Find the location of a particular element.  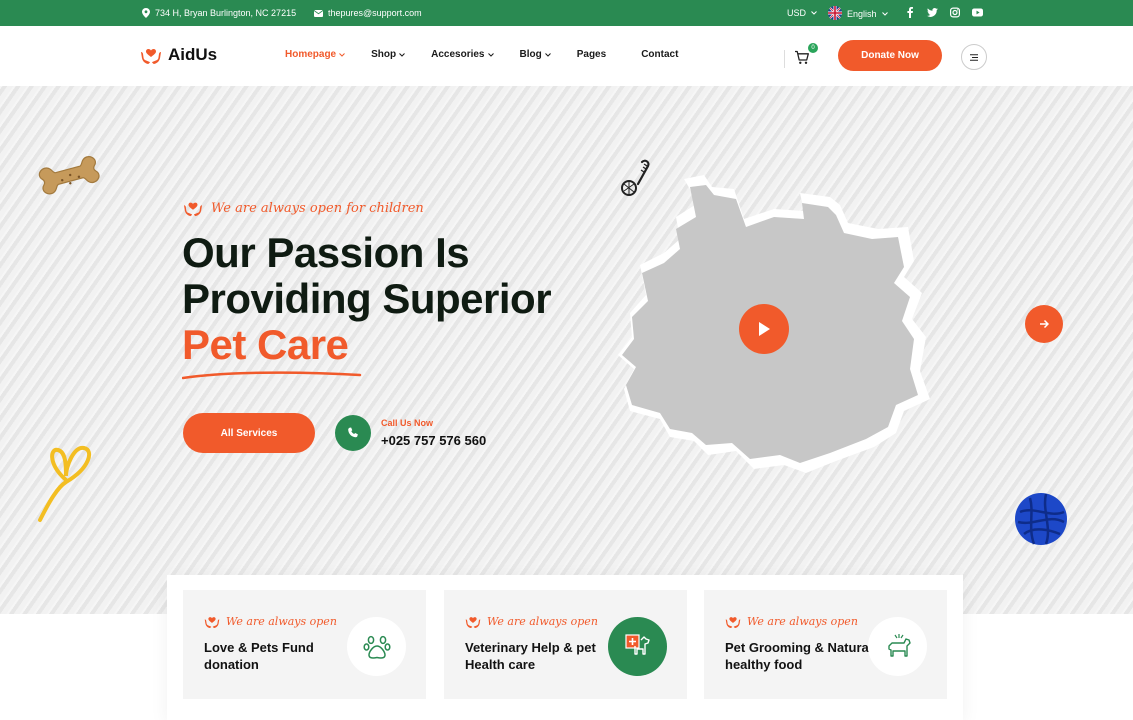

address-text: 734 H, Bryan Burlington, NC 27215 is located at coordinates (226, 13).